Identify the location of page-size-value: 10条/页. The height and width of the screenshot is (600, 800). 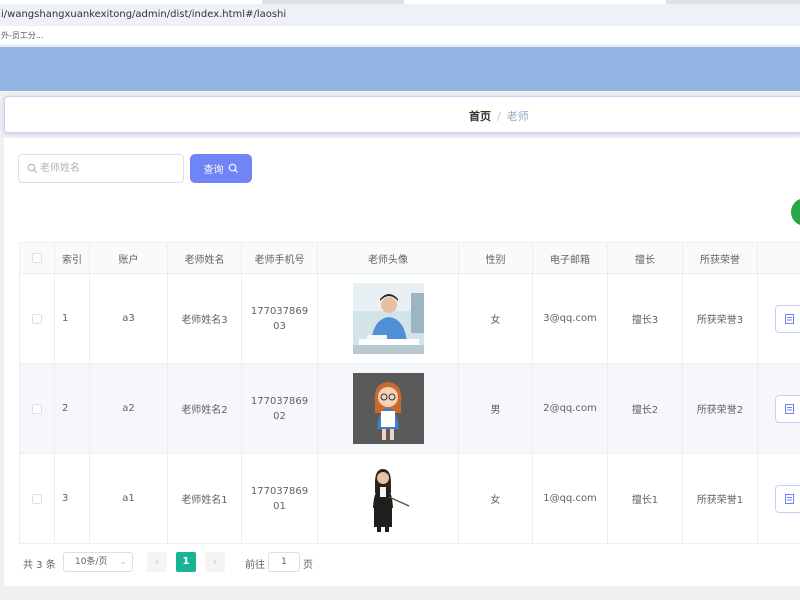
(91, 562).